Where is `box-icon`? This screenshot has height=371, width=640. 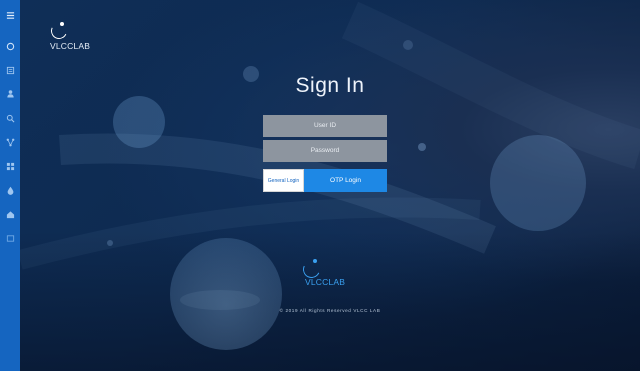 box-icon is located at coordinates (10, 238).